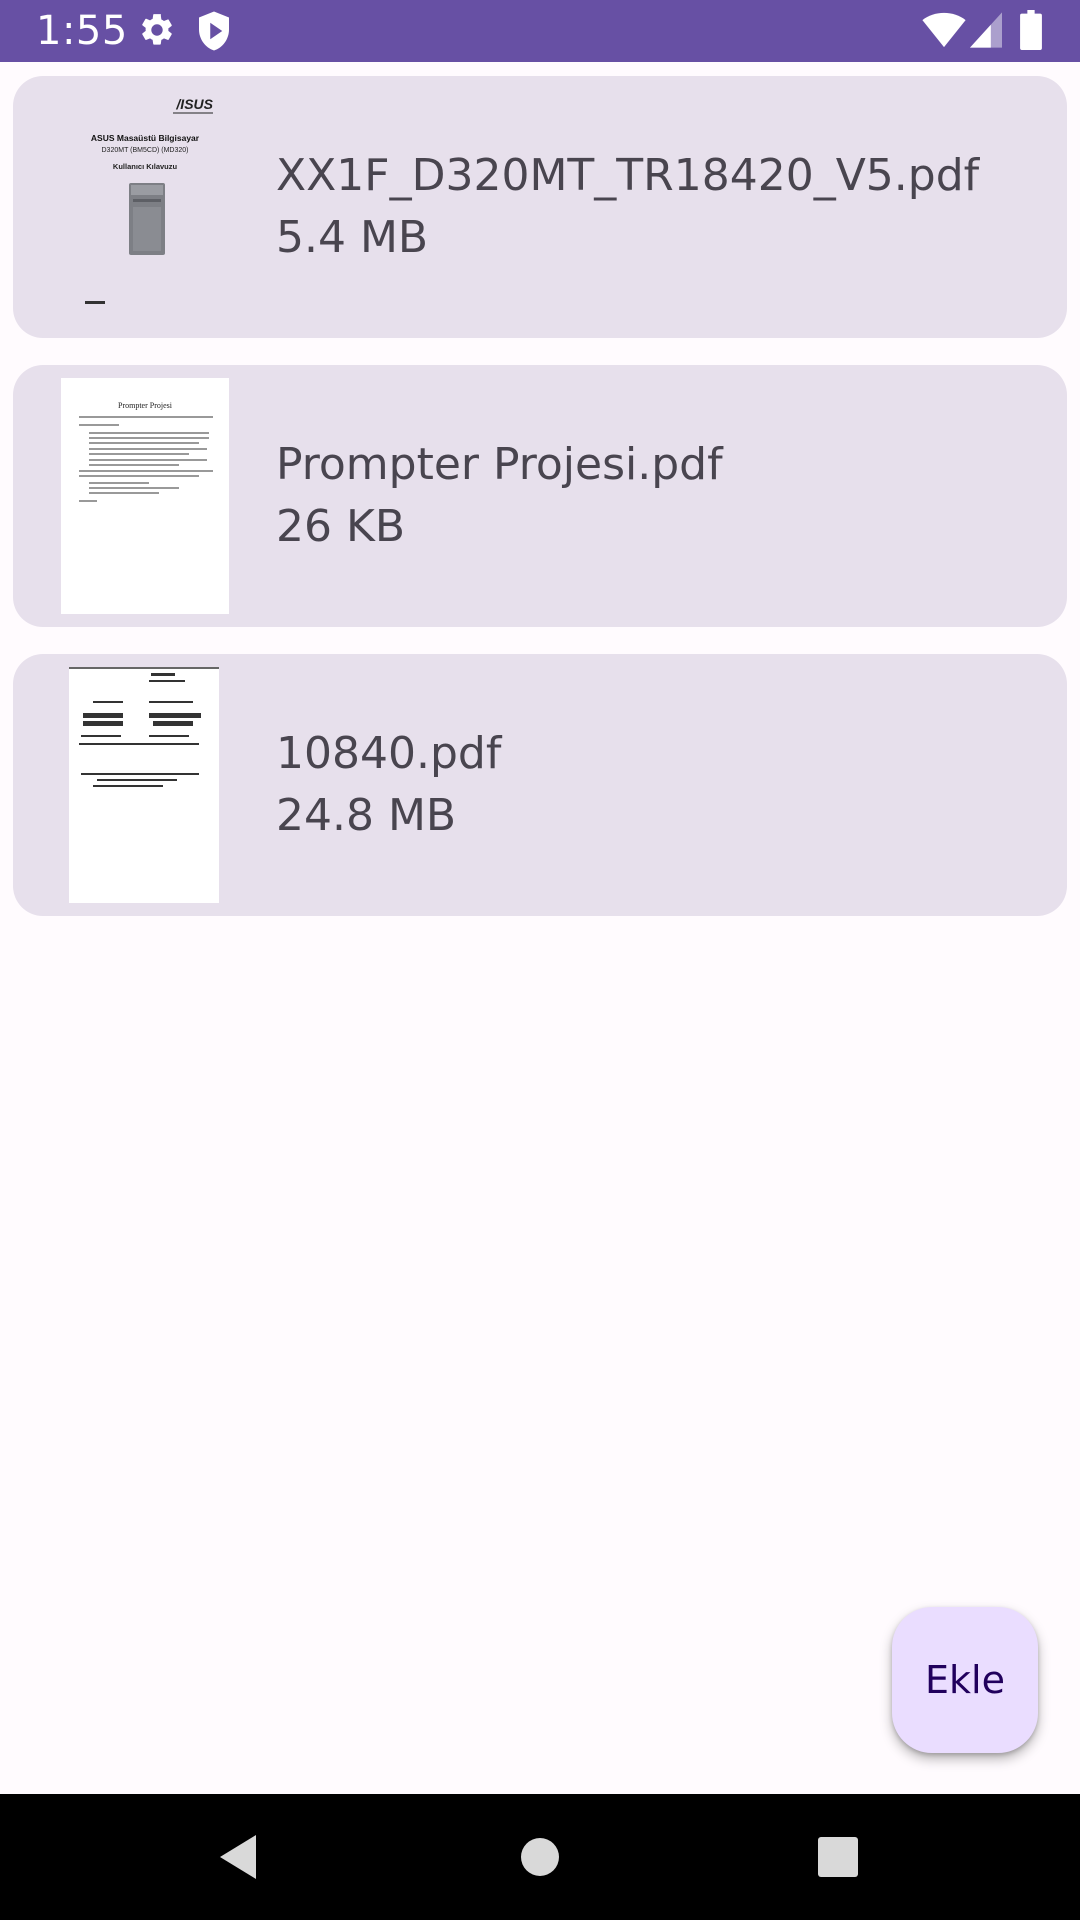 This screenshot has width=1080, height=1920. Describe the element at coordinates (194, 104) in the screenshot. I see `asus-logo: /ISUS` at that location.